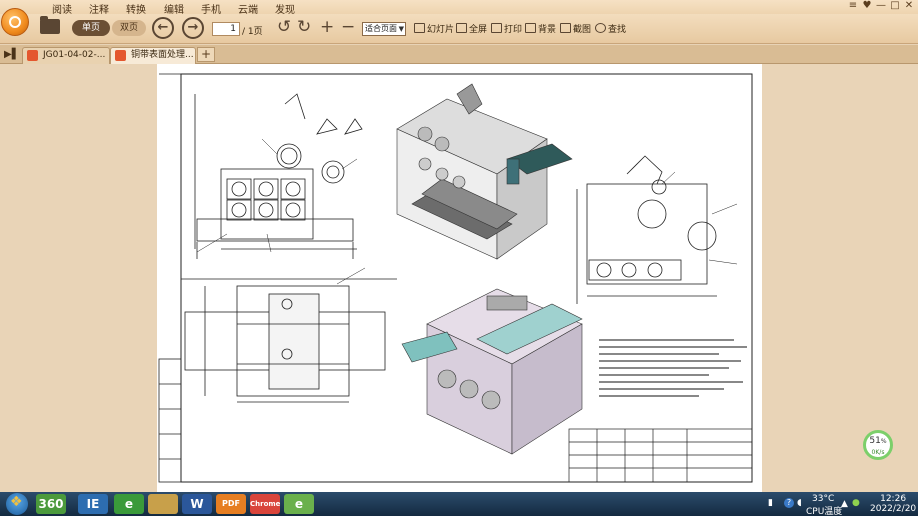 The height and width of the screenshot is (516, 918). Describe the element at coordinates (484, 171) in the screenshot. I see `isometric-view-upper` at that location.